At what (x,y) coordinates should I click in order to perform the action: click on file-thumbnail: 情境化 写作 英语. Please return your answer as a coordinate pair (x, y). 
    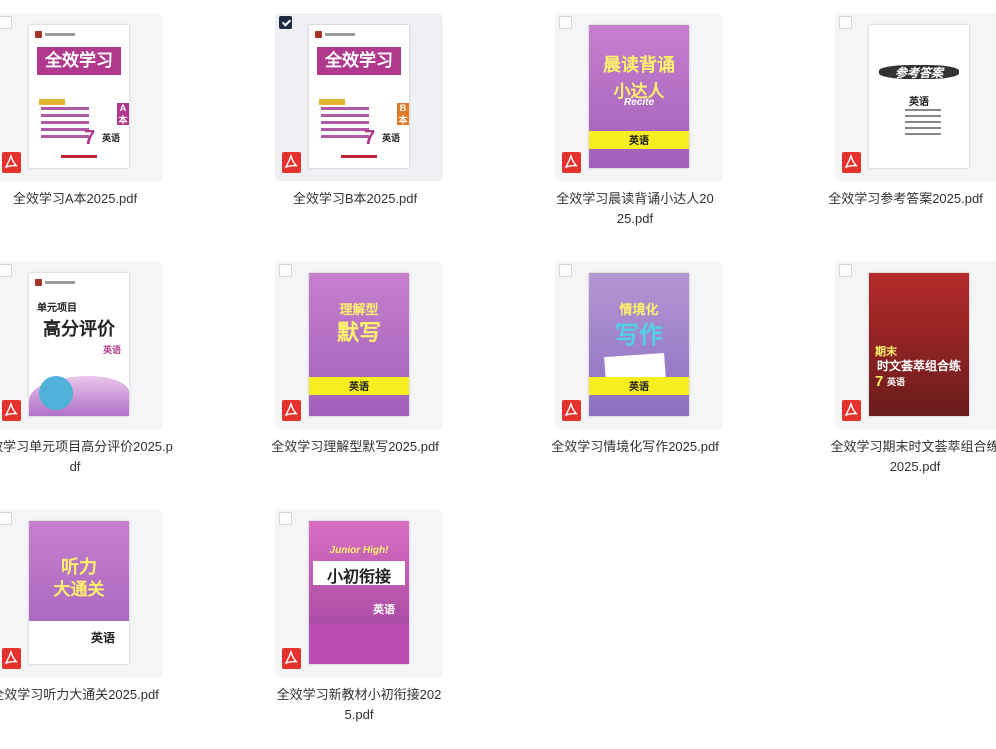
    Looking at the image, I should click on (639, 344).